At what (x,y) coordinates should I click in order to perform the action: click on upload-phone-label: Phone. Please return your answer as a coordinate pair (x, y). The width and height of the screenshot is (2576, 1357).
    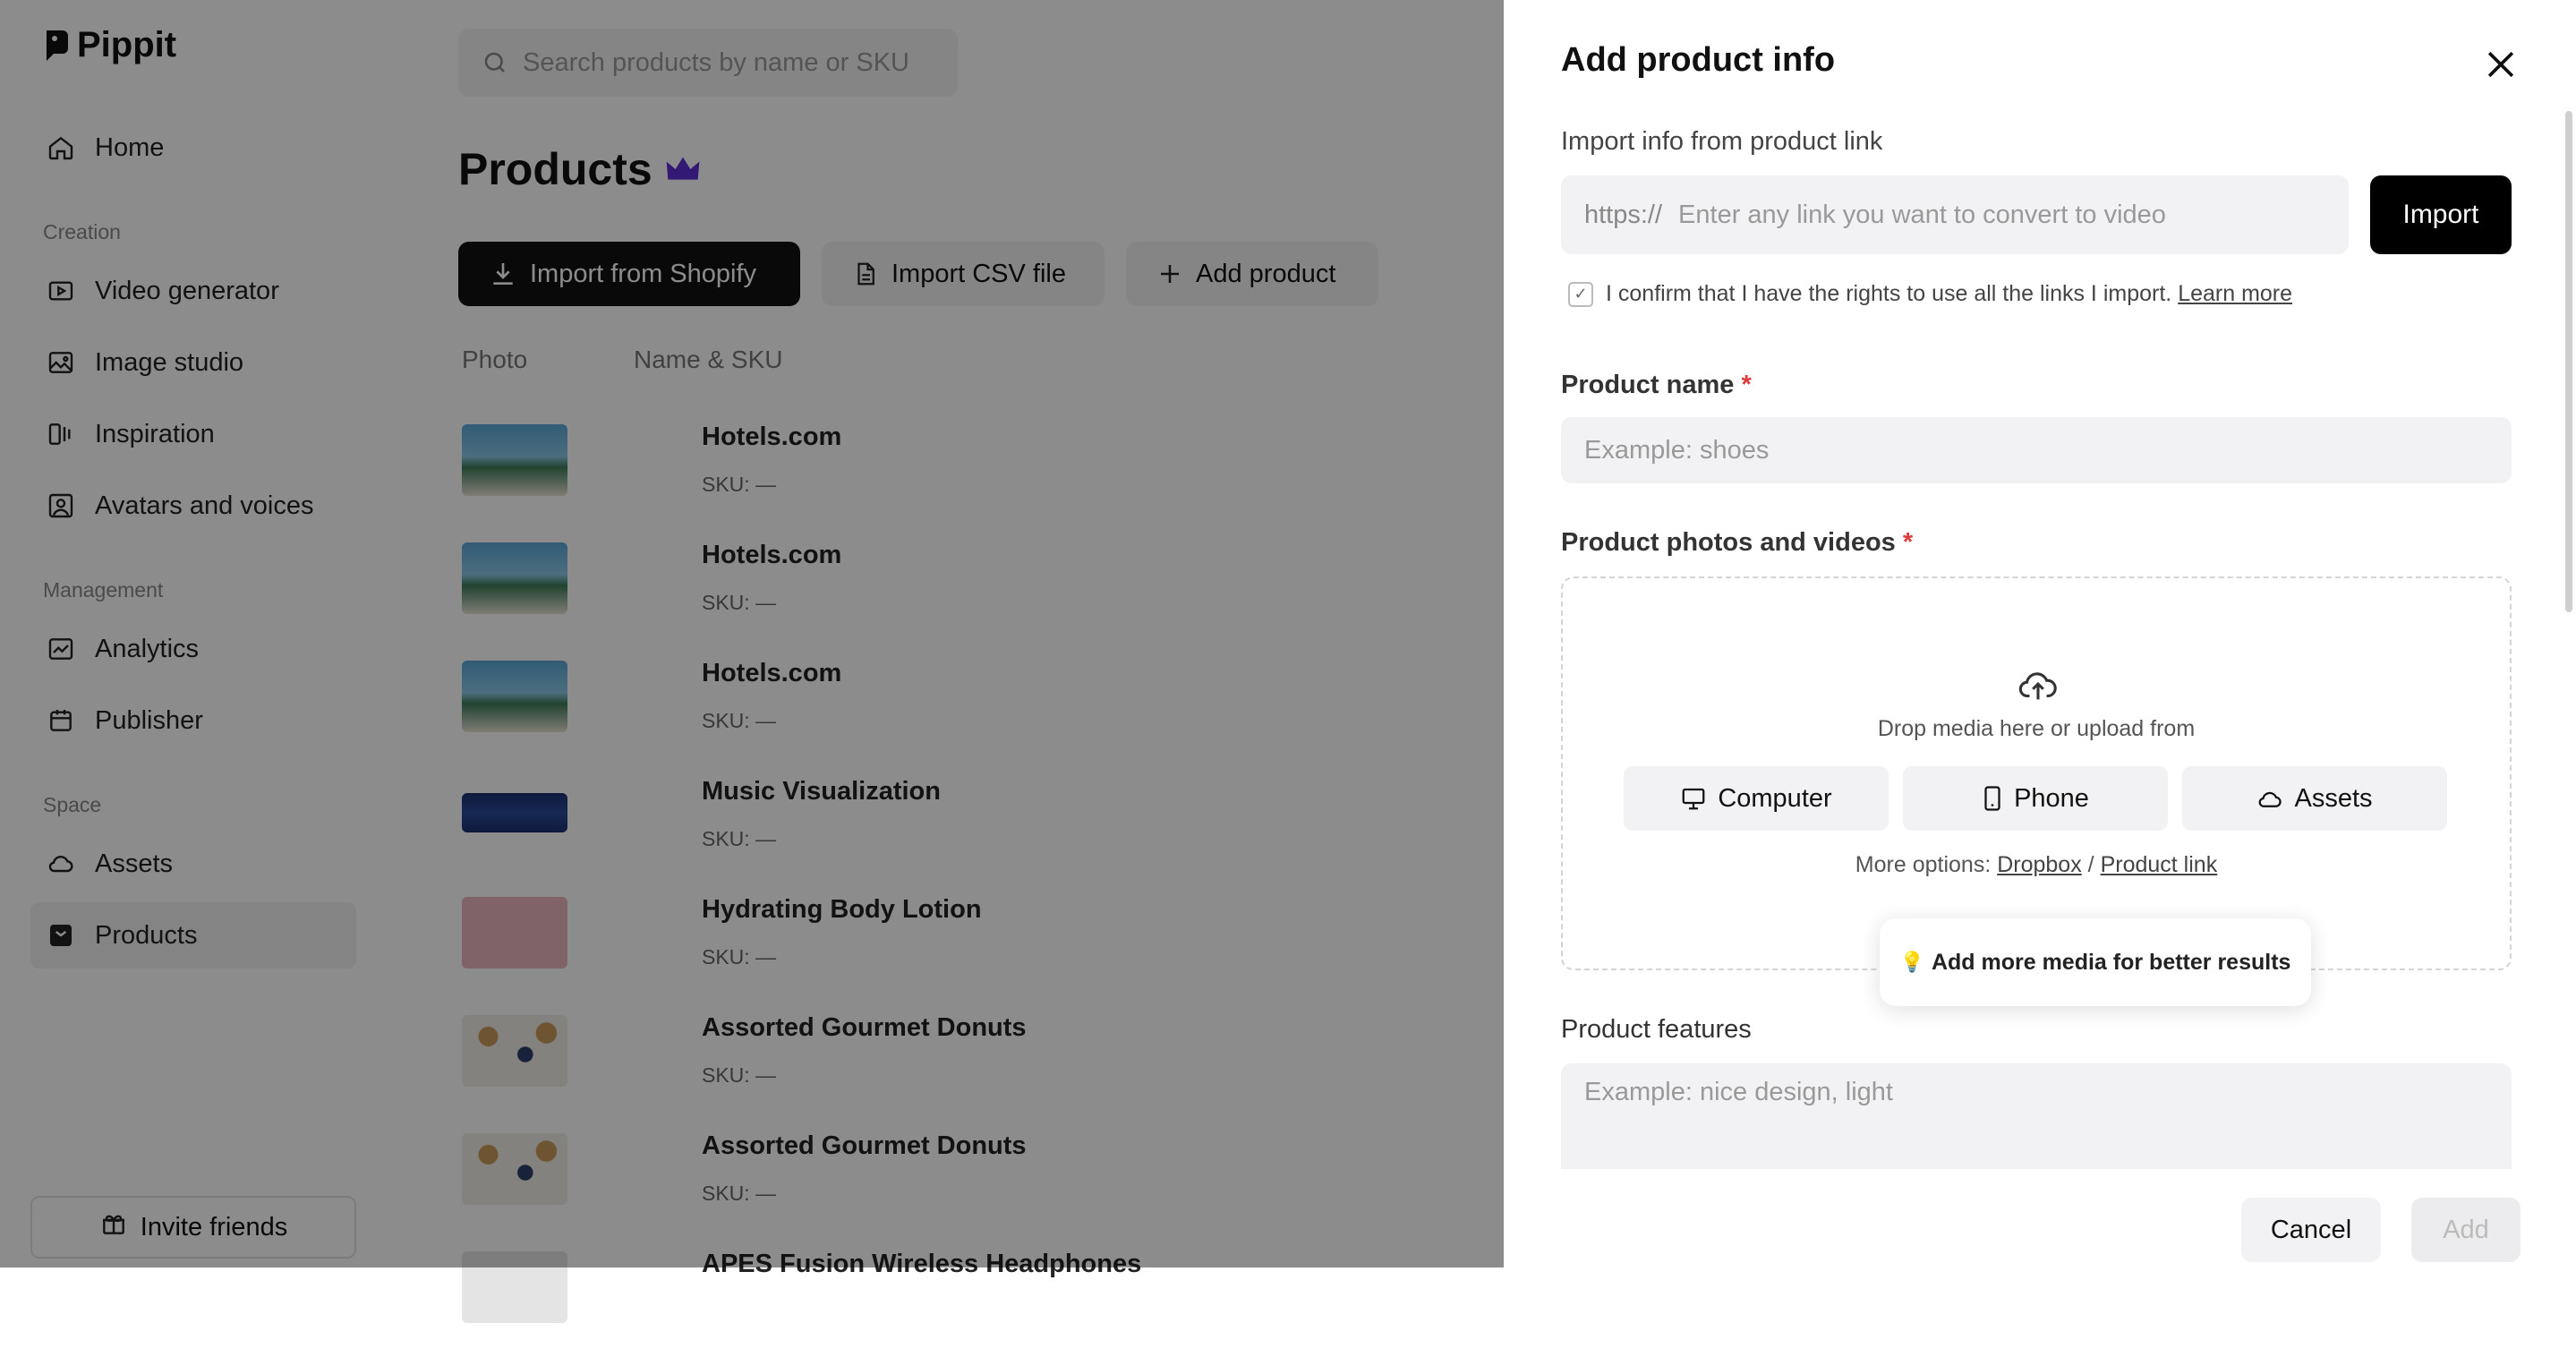
    Looking at the image, I should click on (2051, 798).